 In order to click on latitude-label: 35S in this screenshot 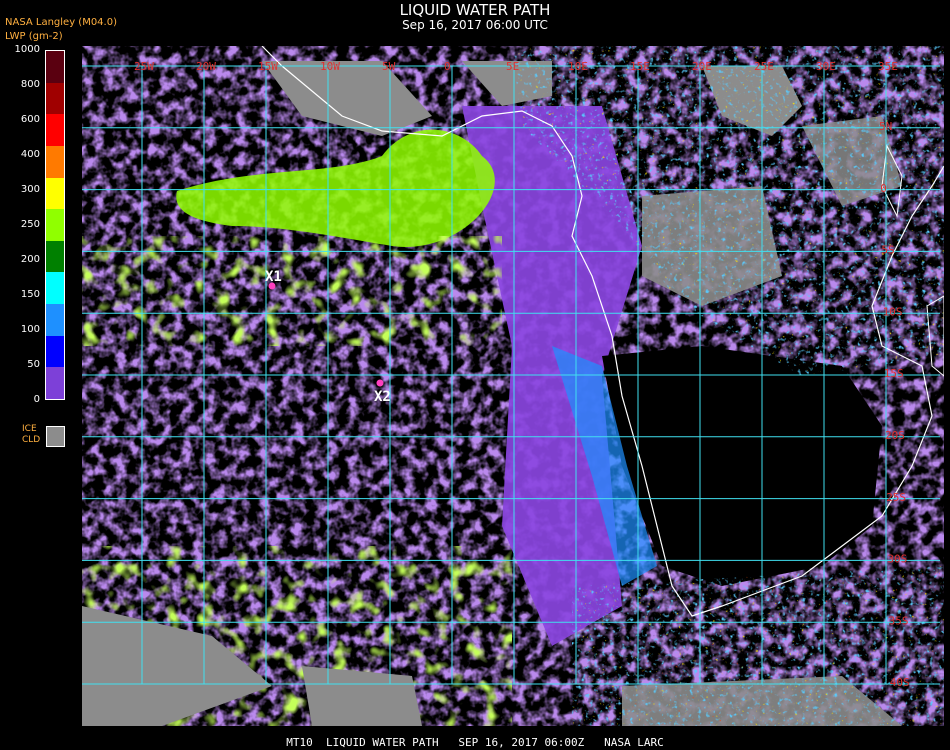, I will do `click(899, 620)`.